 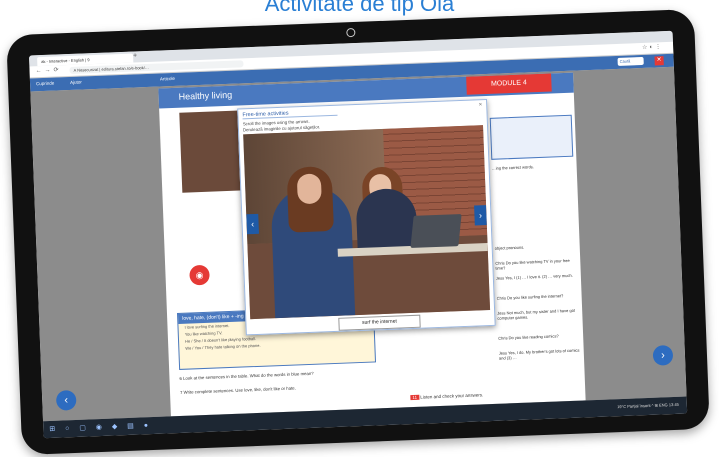 I want to click on prev-page-button: ‹, so click(x=66, y=400).